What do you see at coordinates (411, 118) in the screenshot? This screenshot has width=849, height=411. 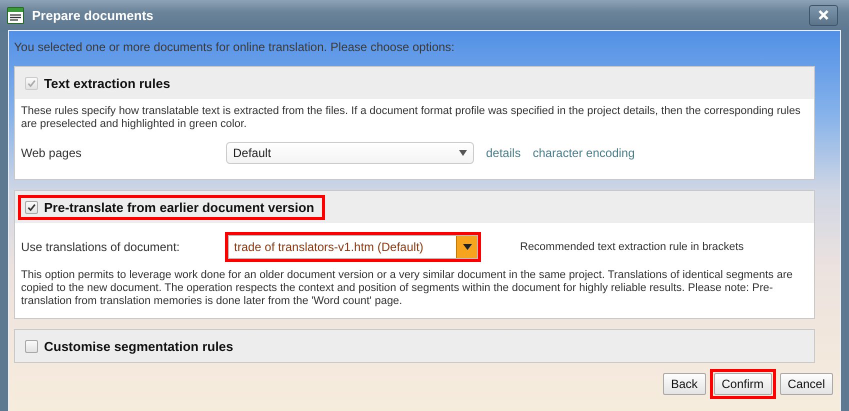 I see `description-text: These rules specify how translatable text is extracted from the files. If a document format profile was specified in the project details, then the corresponding rules are preselected and highlighted in green color.` at bounding box center [411, 118].